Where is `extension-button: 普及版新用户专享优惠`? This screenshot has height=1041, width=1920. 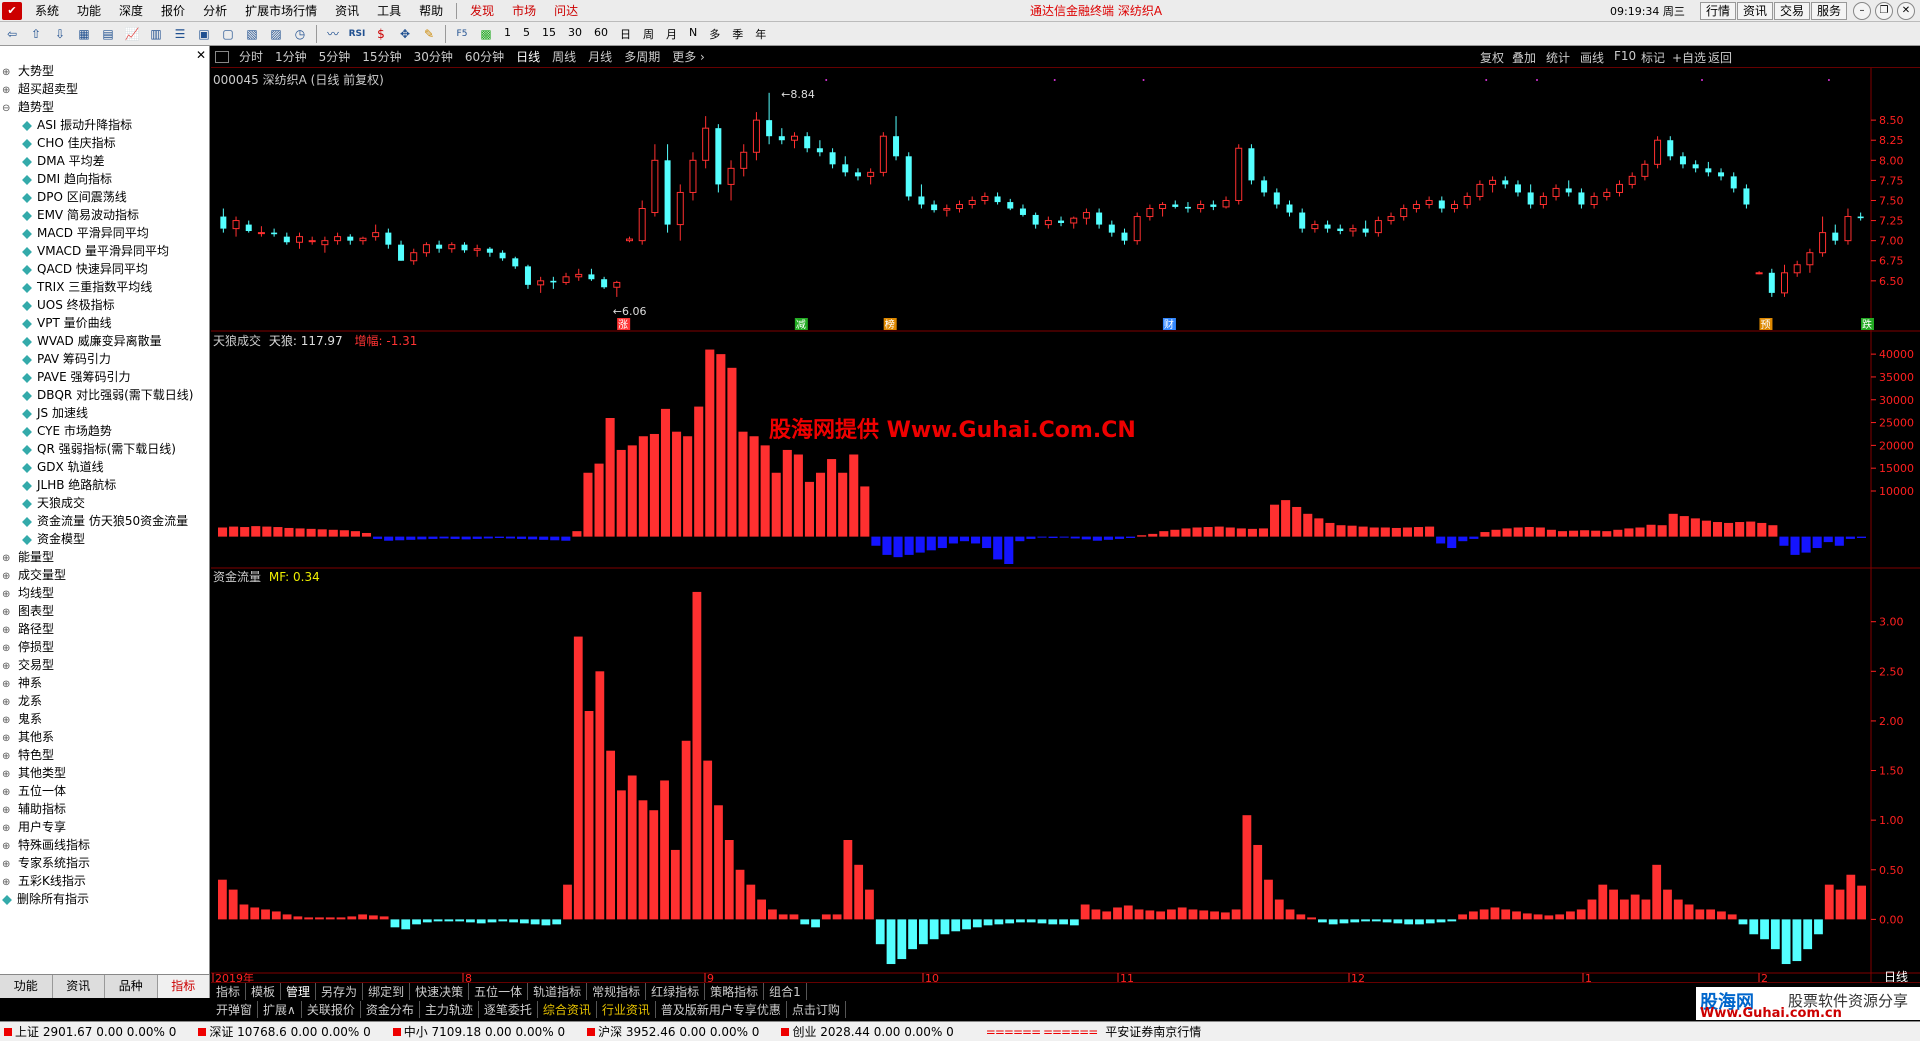 extension-button: 普及版新用户专享优惠 is located at coordinates (721, 1009).